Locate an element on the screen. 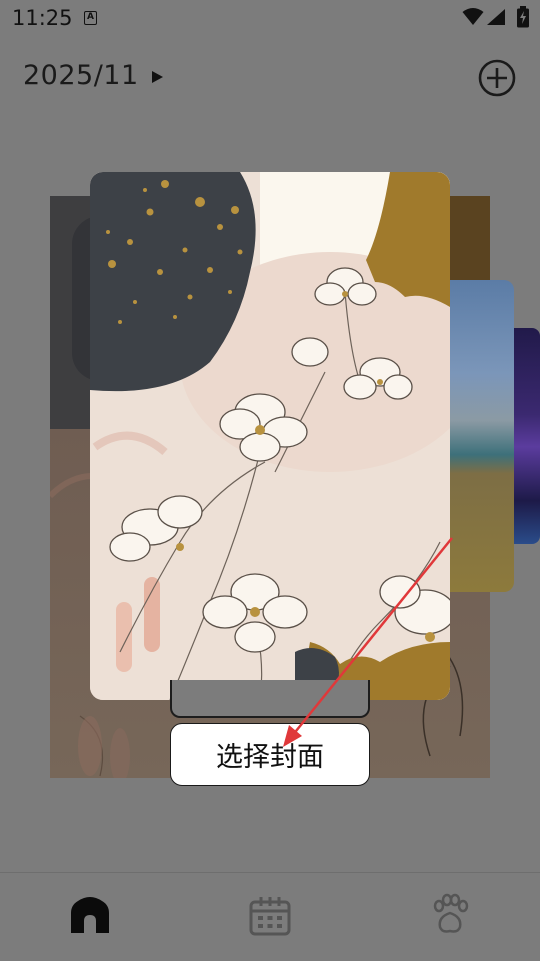  cover-option-beach is located at coordinates (482, 436).